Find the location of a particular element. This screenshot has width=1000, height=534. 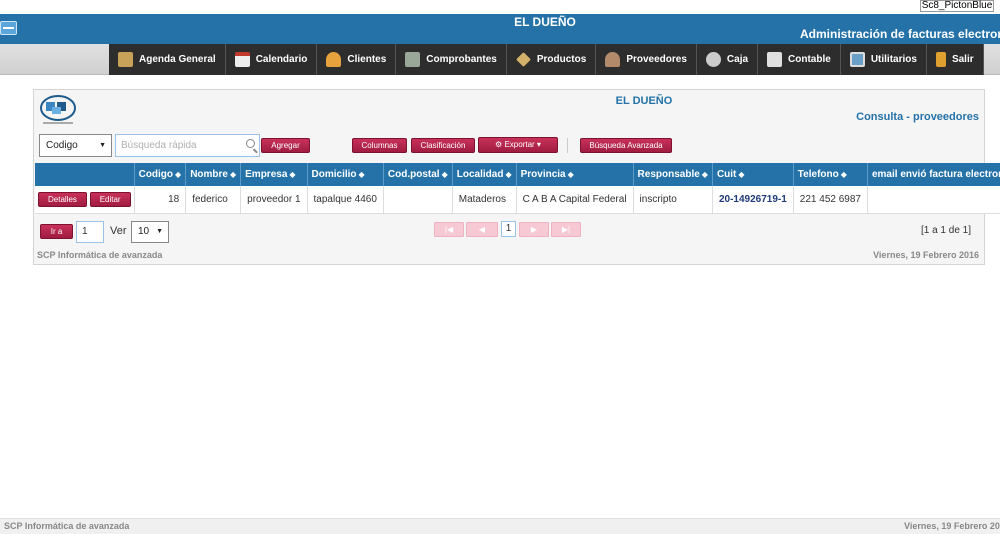

export-button: ⚙ Exportar ▾ is located at coordinates (518, 145).